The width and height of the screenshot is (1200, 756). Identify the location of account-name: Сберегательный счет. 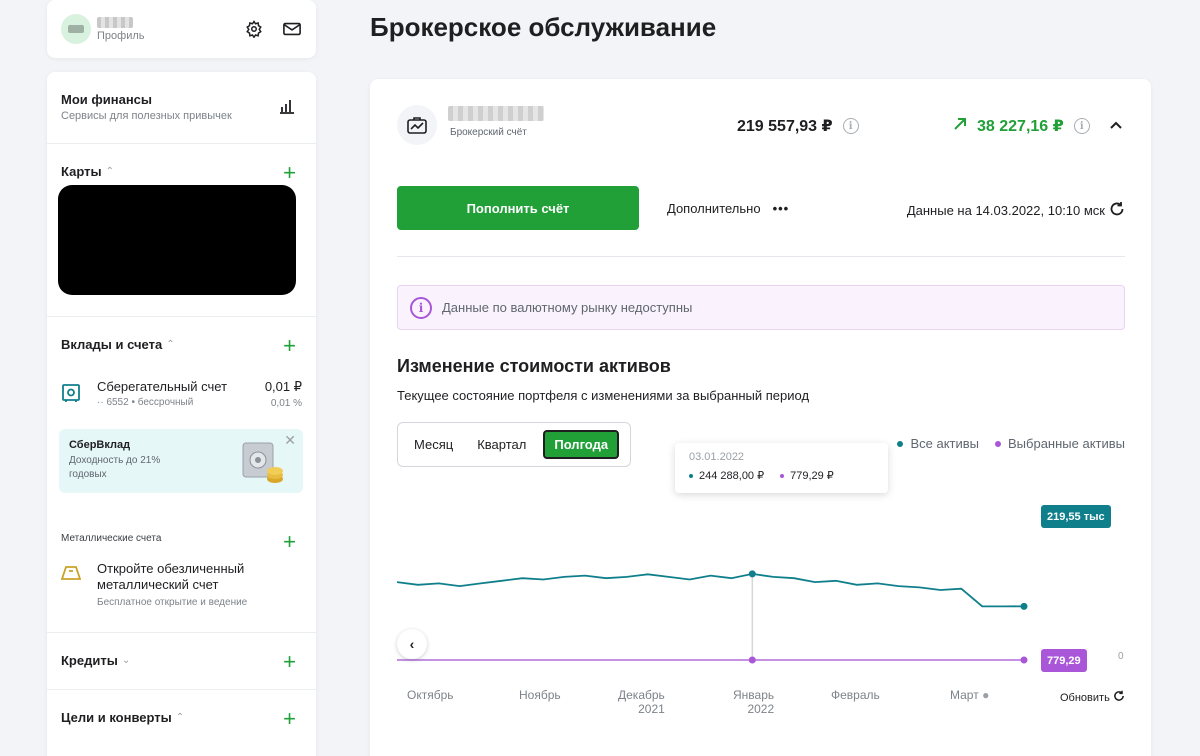
(162, 386).